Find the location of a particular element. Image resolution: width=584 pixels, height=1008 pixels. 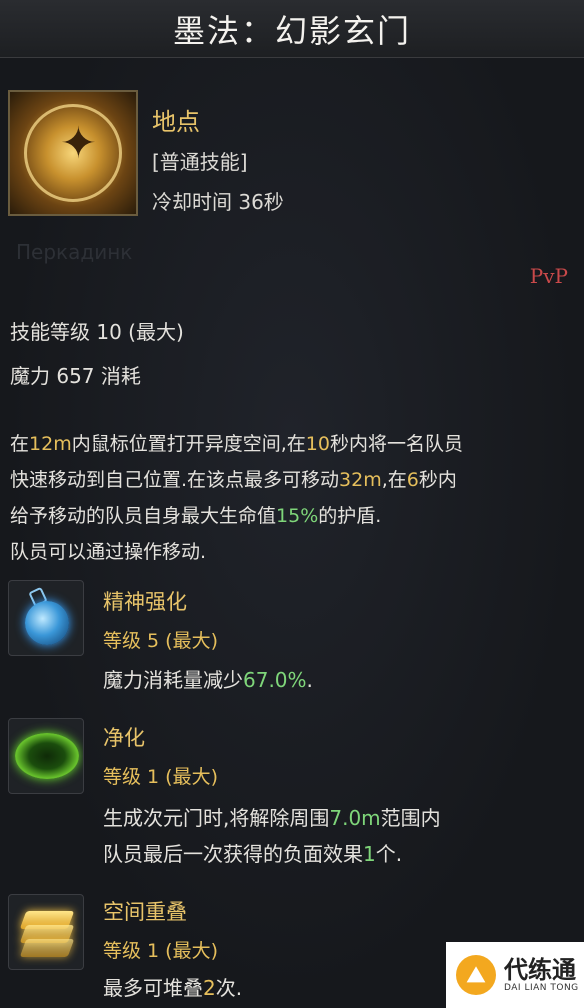

watermark-text: 代练通 DAI LIAN TONG is located at coordinates (541, 975).